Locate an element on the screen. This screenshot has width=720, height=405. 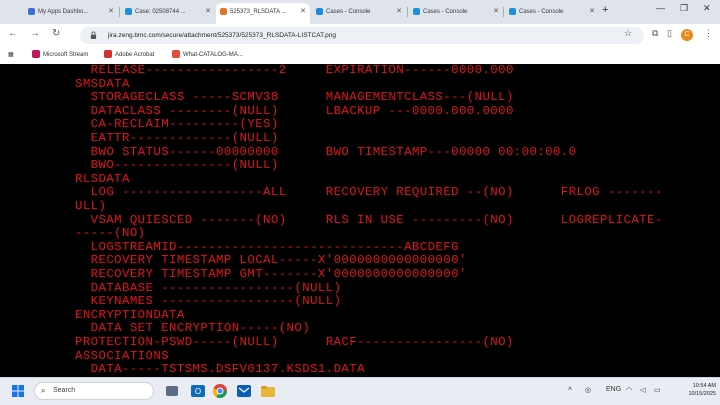
new-tab-icon: + is located at coordinates (605, 10).